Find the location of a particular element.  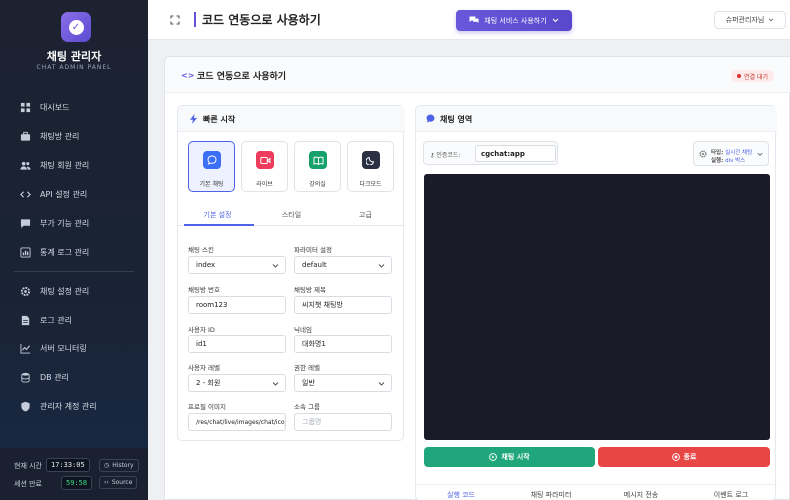

sidebar-item-stats: 통계 로그 관리 is located at coordinates (54, 252).